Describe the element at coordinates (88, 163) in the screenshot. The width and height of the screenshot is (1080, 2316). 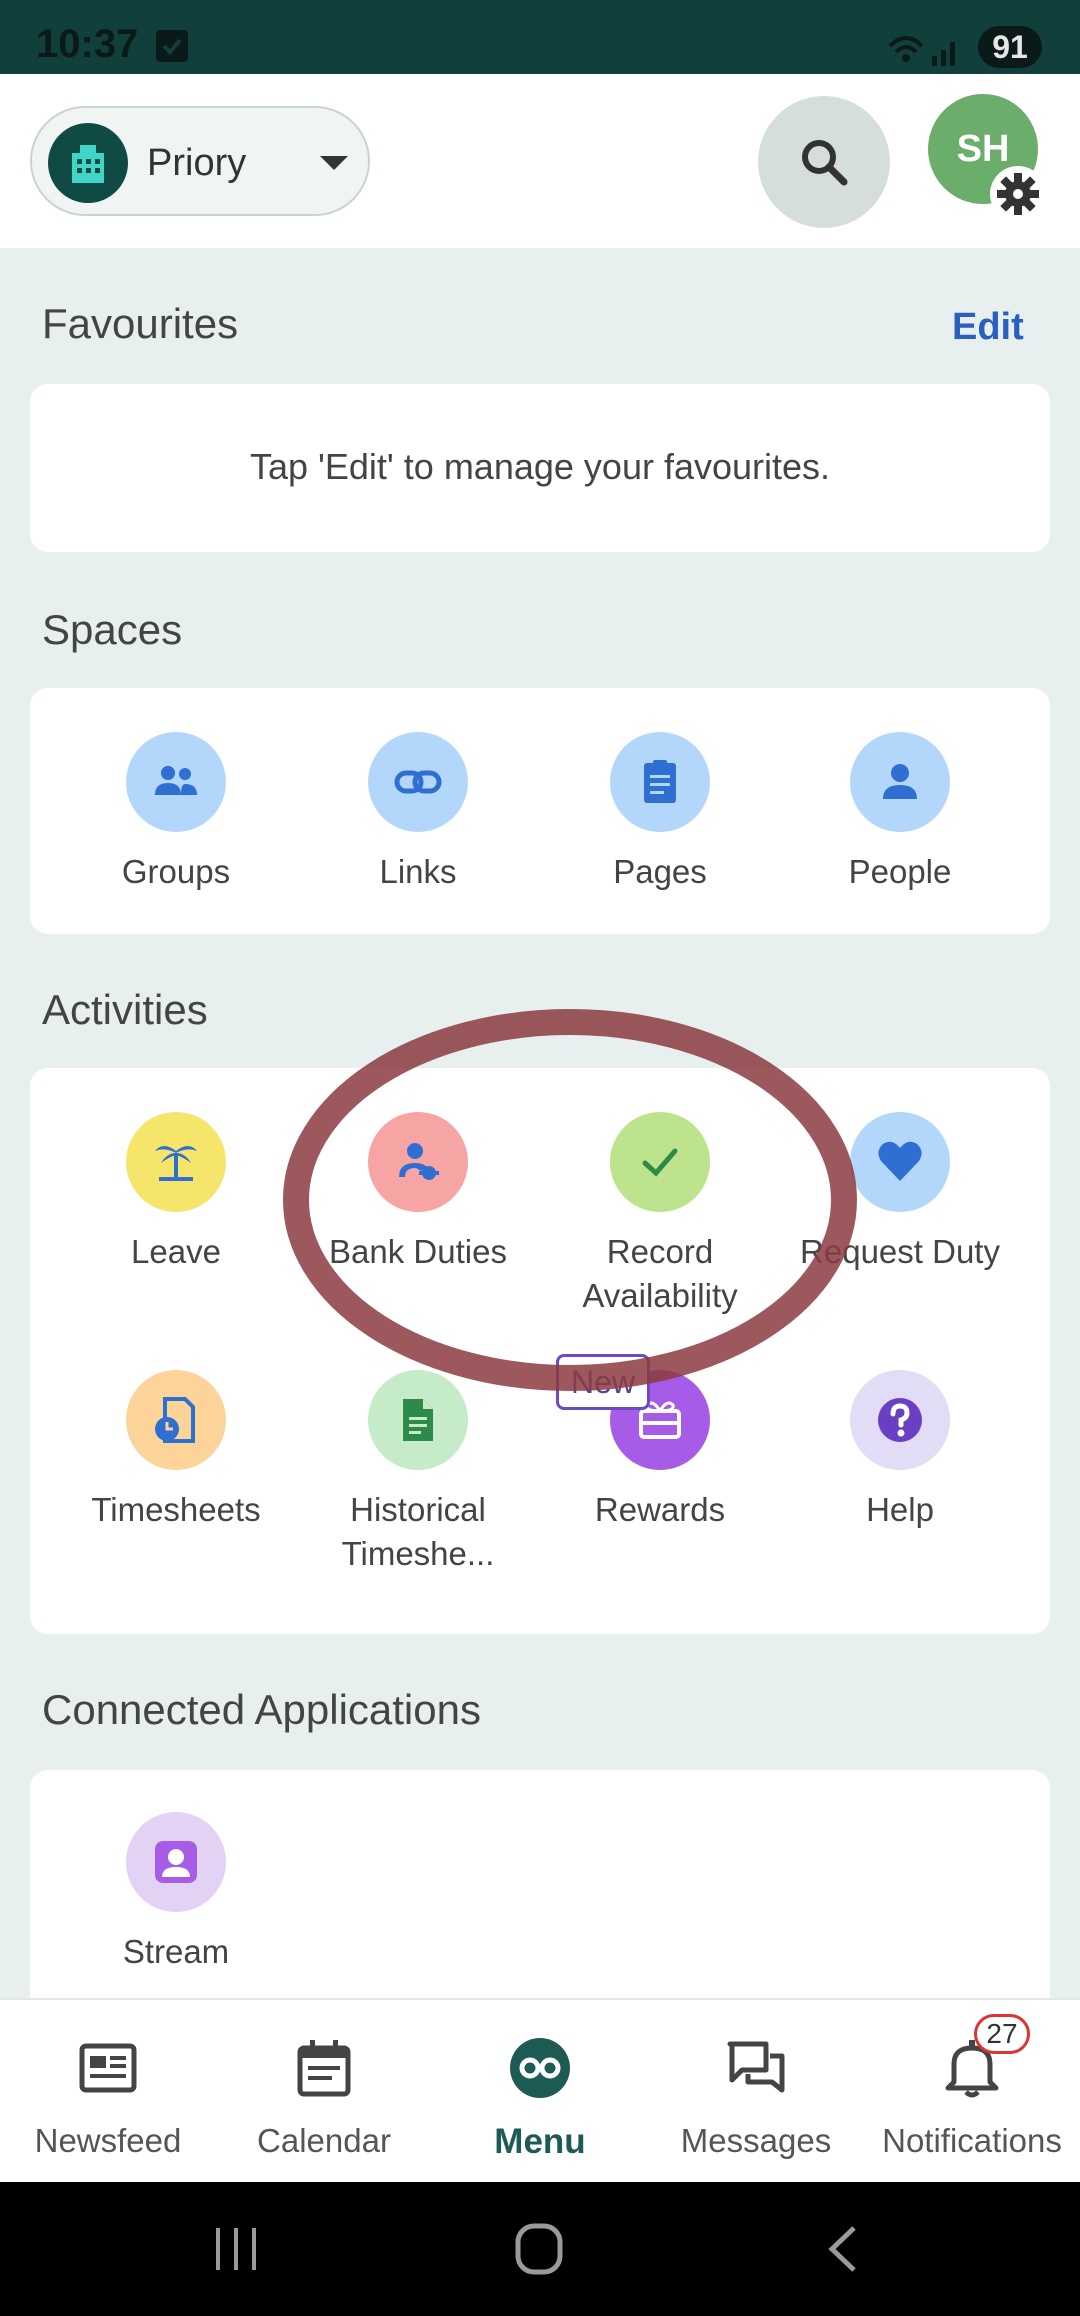
I see `building-icon` at that location.